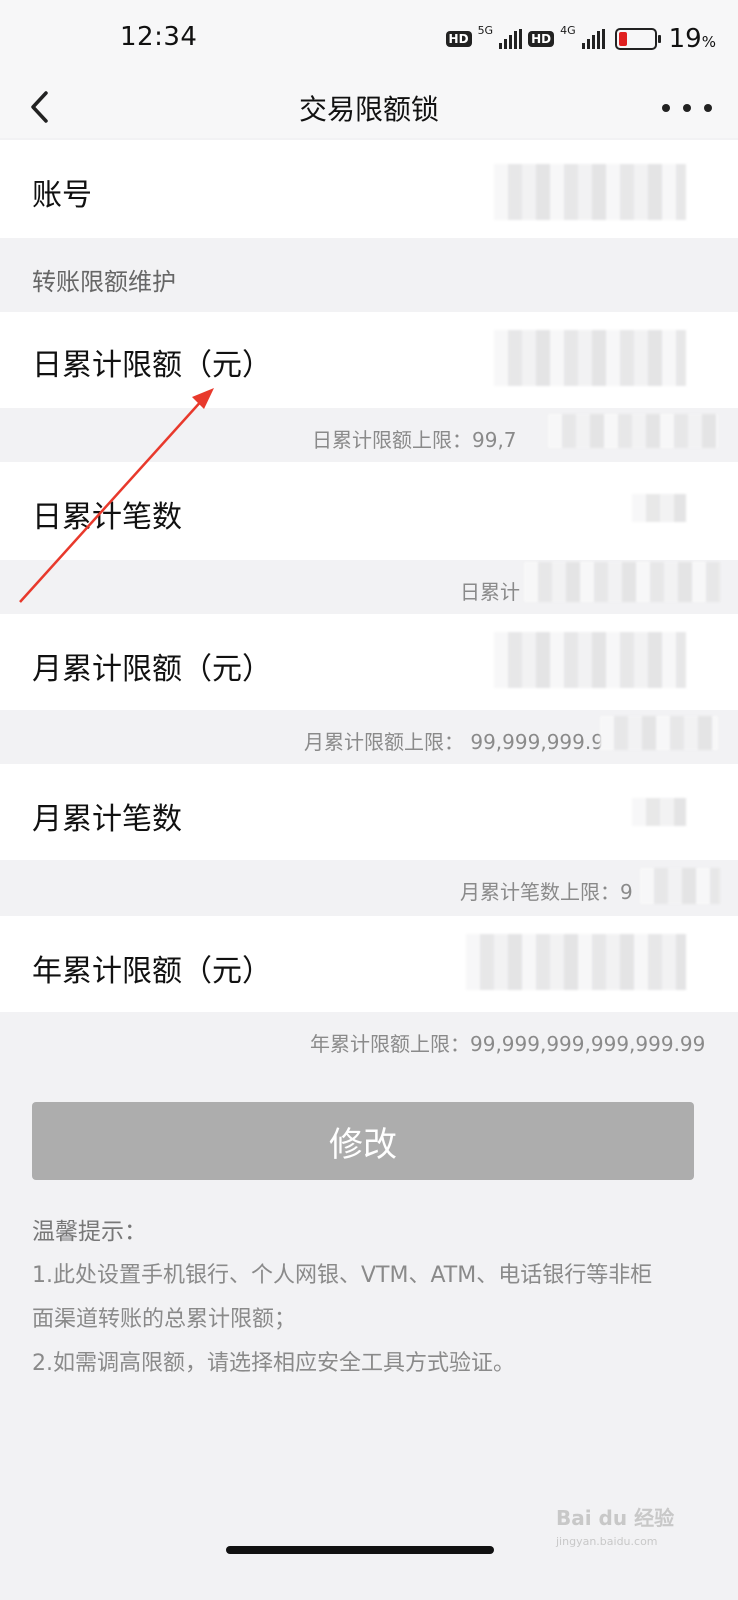 This screenshot has height=1600, width=738. I want to click on section-title: 转账限额维护, so click(104, 282).